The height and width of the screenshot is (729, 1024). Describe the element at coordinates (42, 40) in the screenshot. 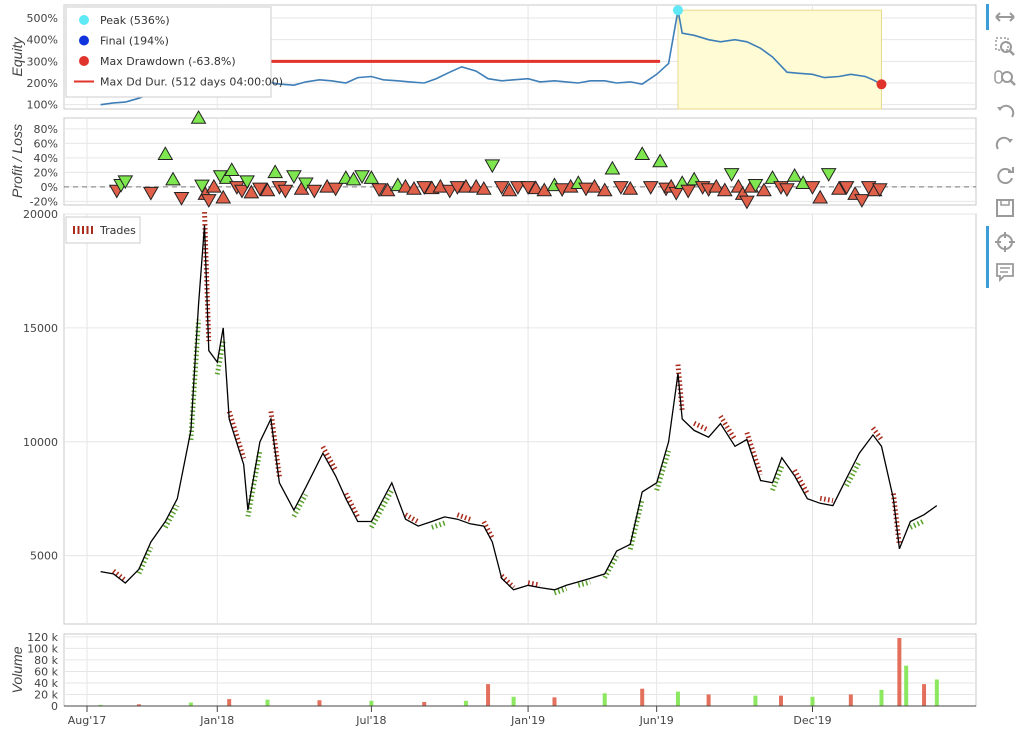

I see `y-tick-label: 400%` at that location.